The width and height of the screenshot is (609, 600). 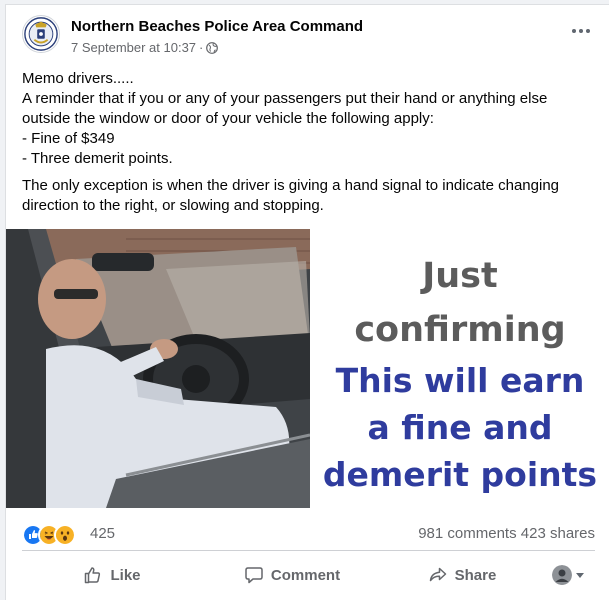 What do you see at coordinates (125, 575) in the screenshot?
I see `like-label: Like` at bounding box center [125, 575].